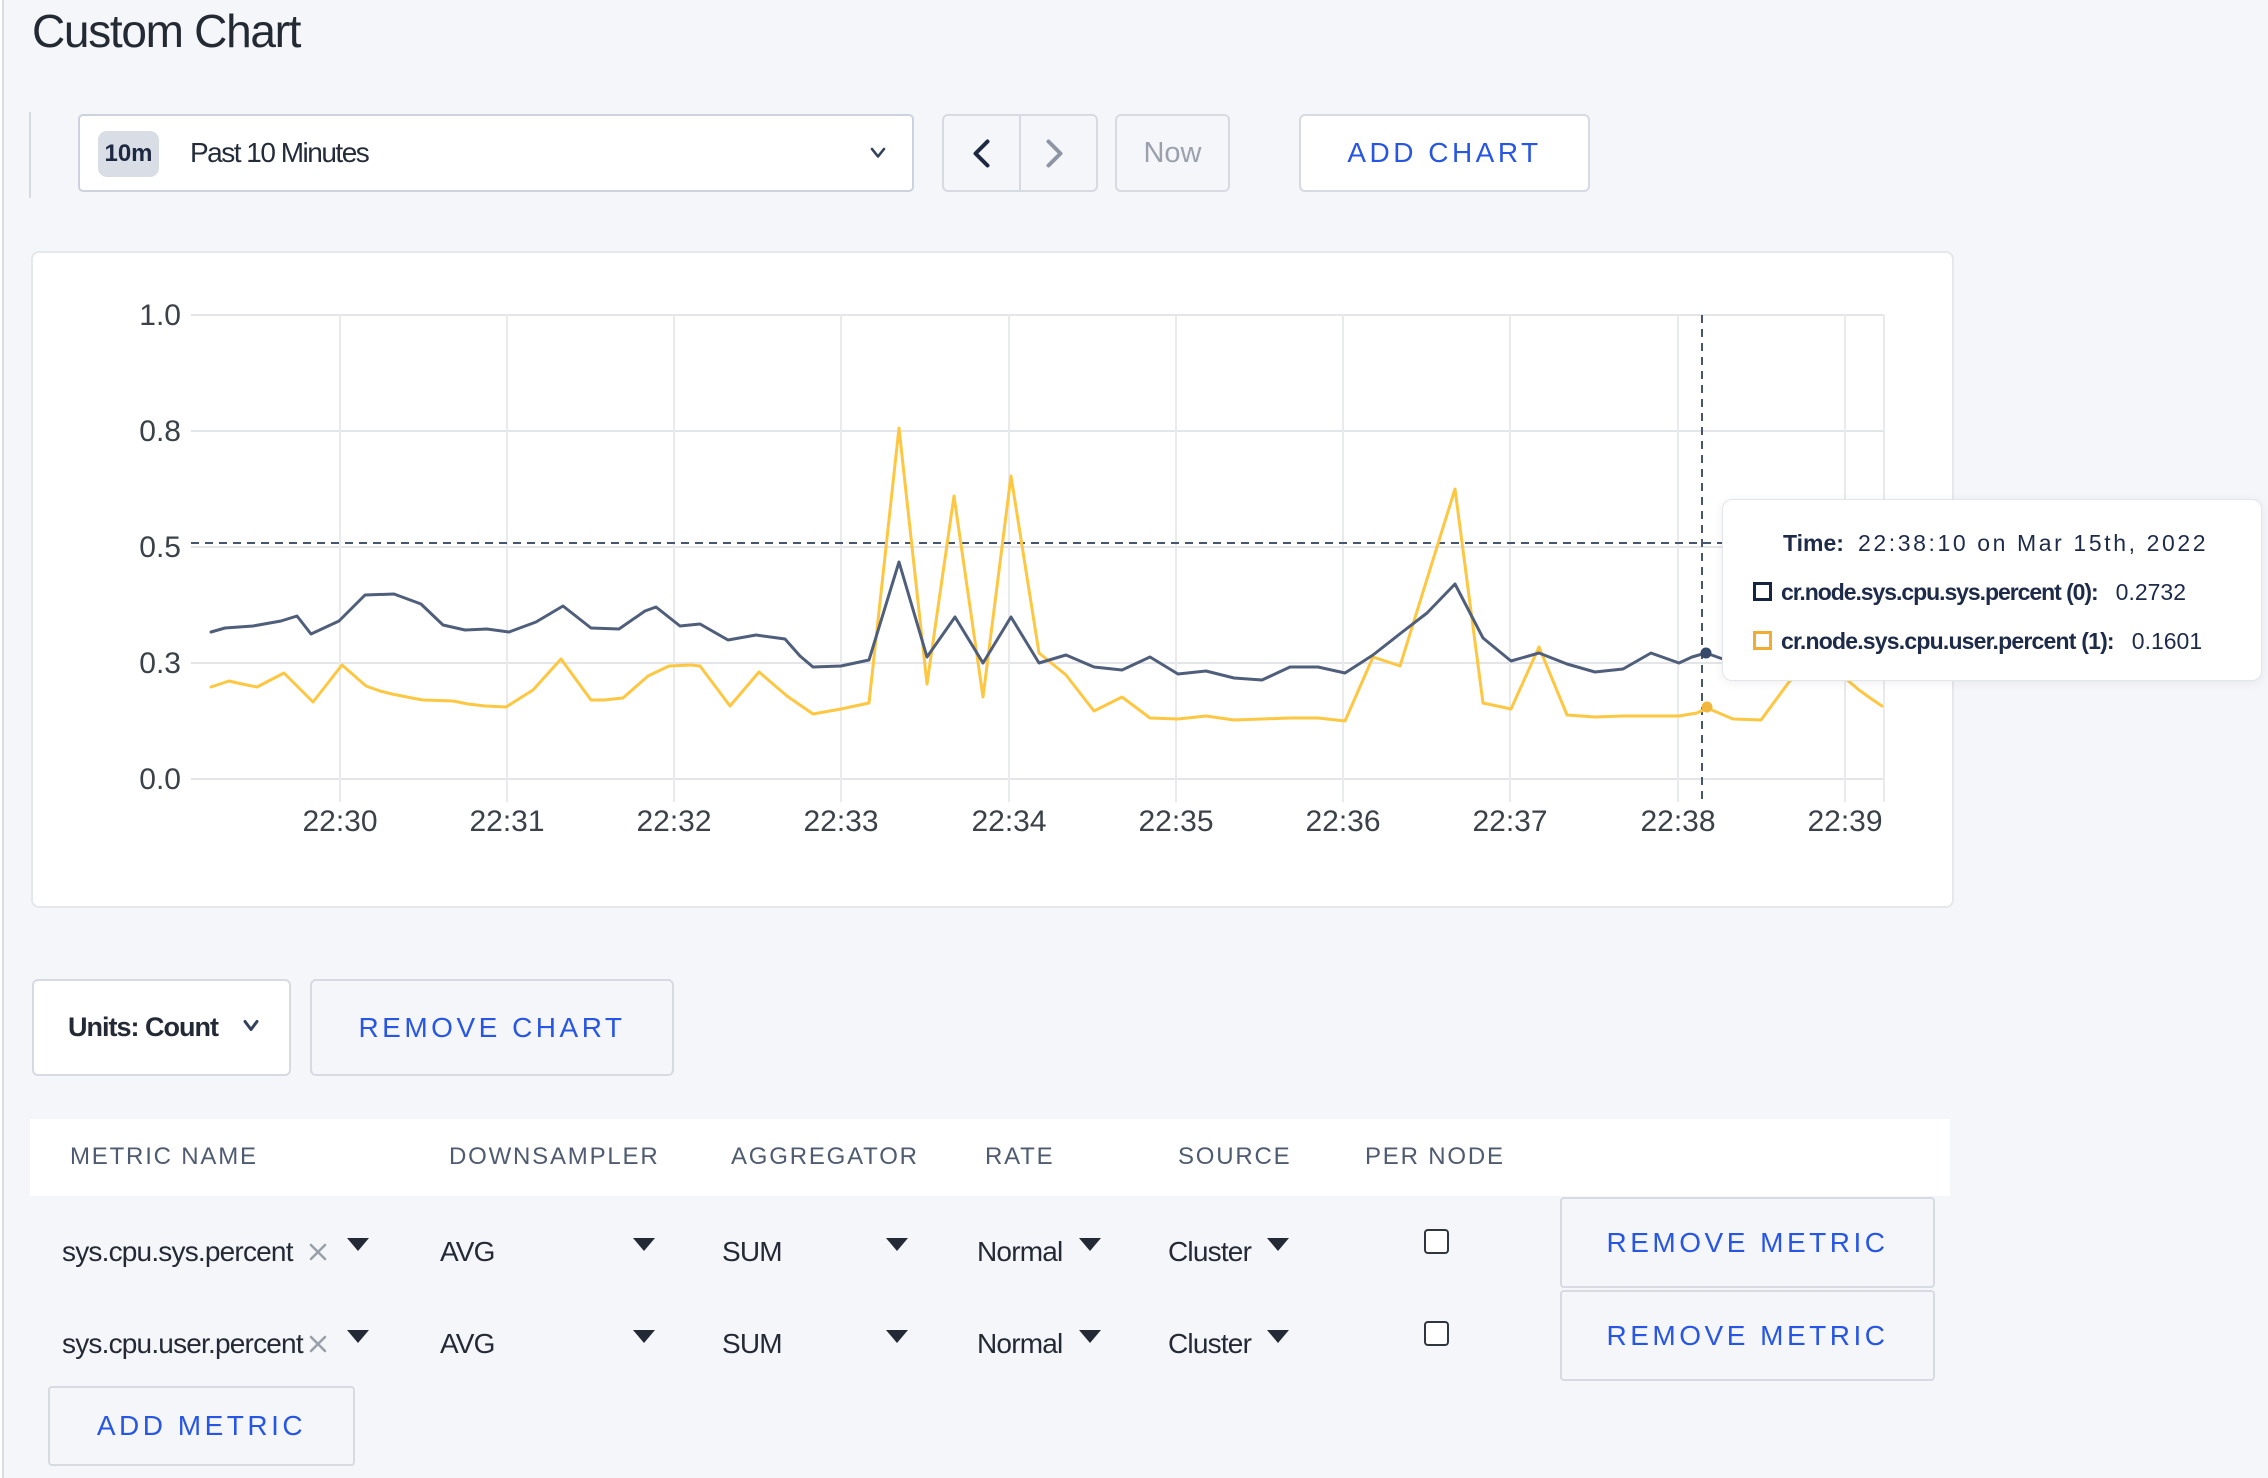 This screenshot has height=1478, width=2268. What do you see at coordinates (160, 663) in the screenshot?
I see `svg-text: 0.3` at bounding box center [160, 663].